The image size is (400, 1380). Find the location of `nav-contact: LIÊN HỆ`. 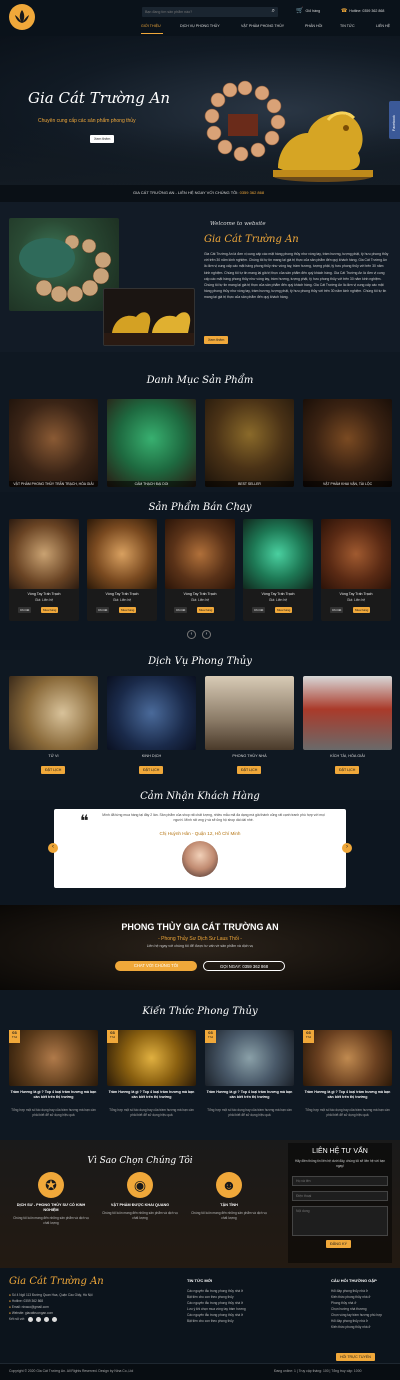

nav-contact: LIÊN HỆ is located at coordinates (383, 26).